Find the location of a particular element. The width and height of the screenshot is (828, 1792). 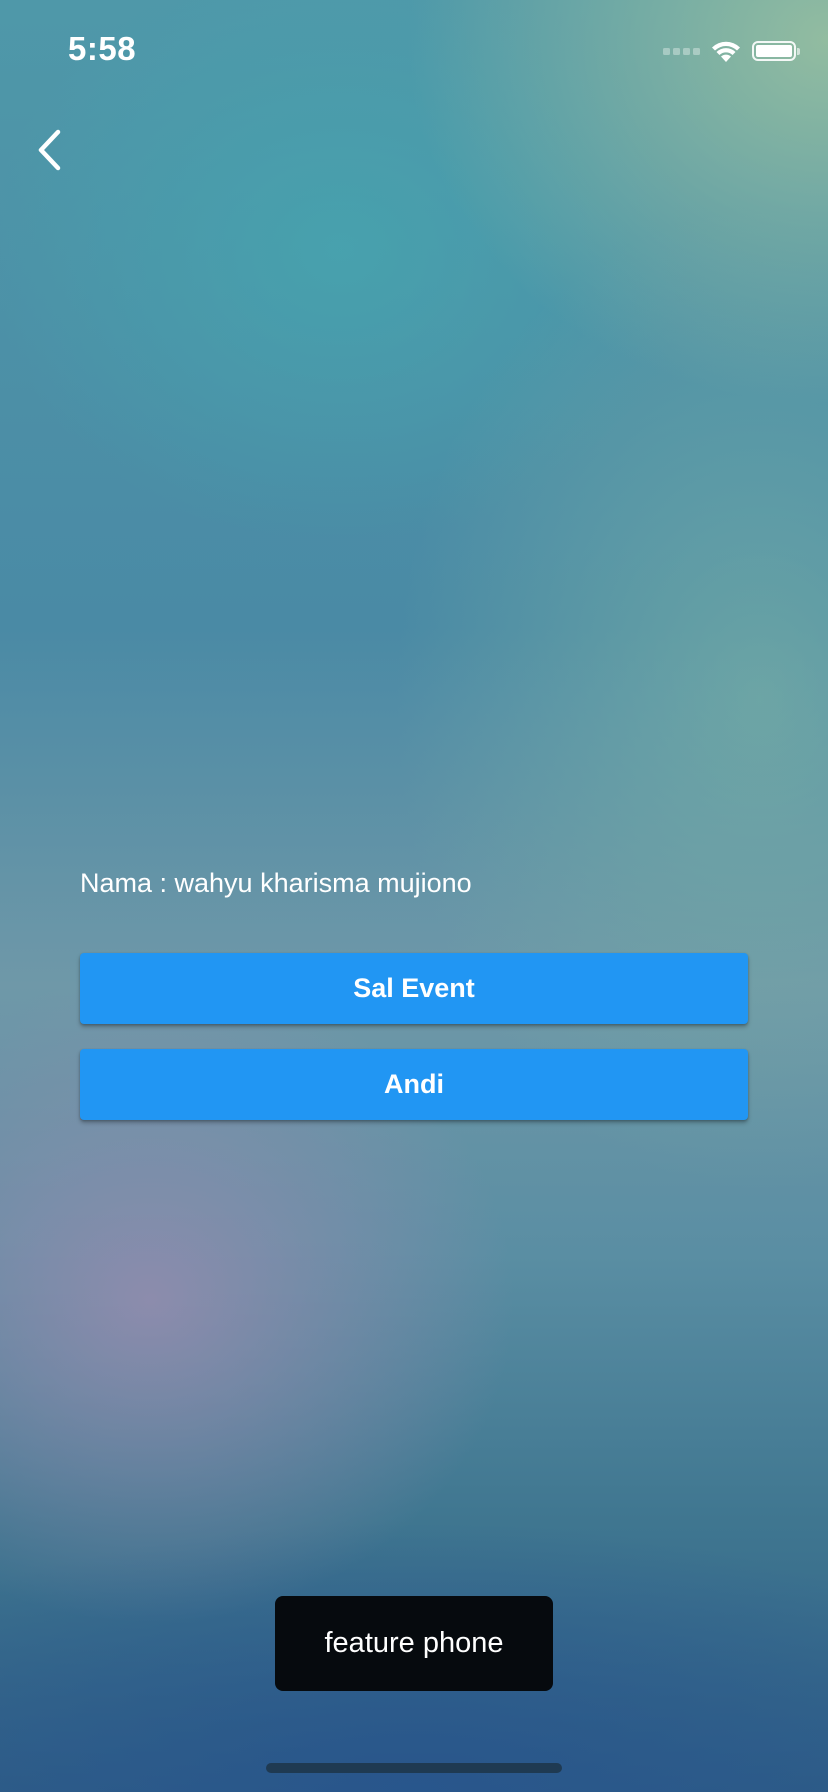

andi-button: Andi is located at coordinates (414, 1084).